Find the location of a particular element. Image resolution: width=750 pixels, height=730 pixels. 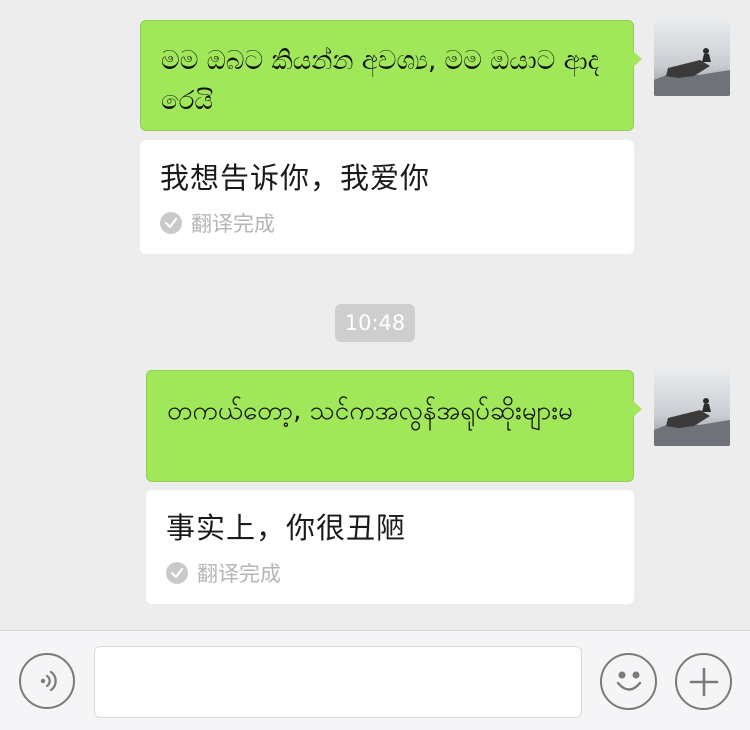

timestamp-label: 10:48 is located at coordinates (375, 323).